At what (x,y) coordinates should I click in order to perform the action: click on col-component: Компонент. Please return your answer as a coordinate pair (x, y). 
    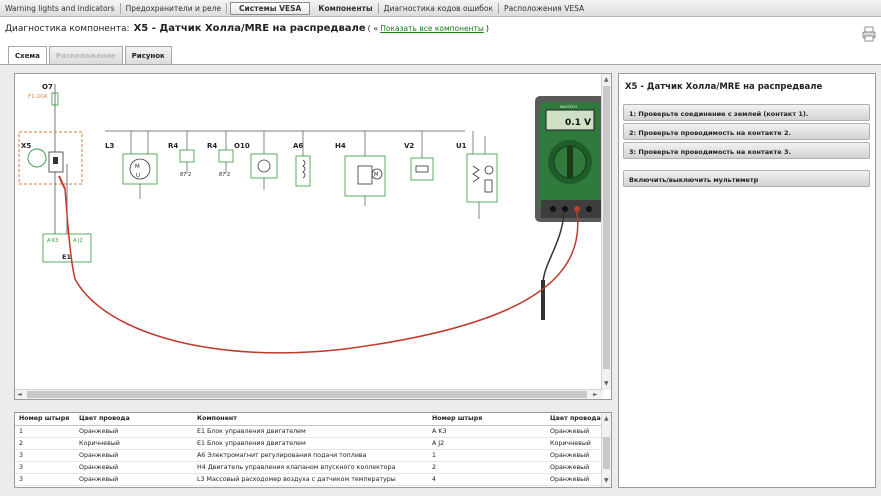
    Looking at the image, I should click on (310, 419).